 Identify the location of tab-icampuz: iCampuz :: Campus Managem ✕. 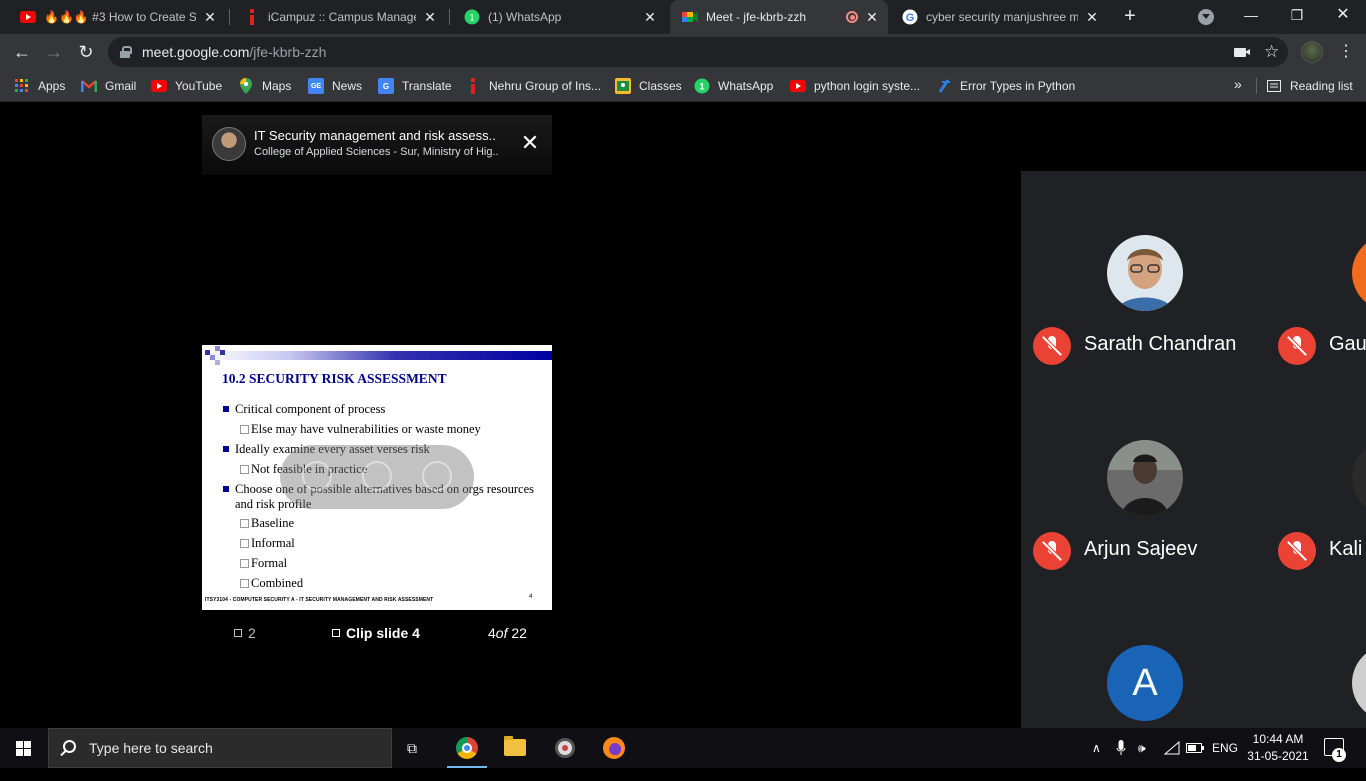
(339, 17).